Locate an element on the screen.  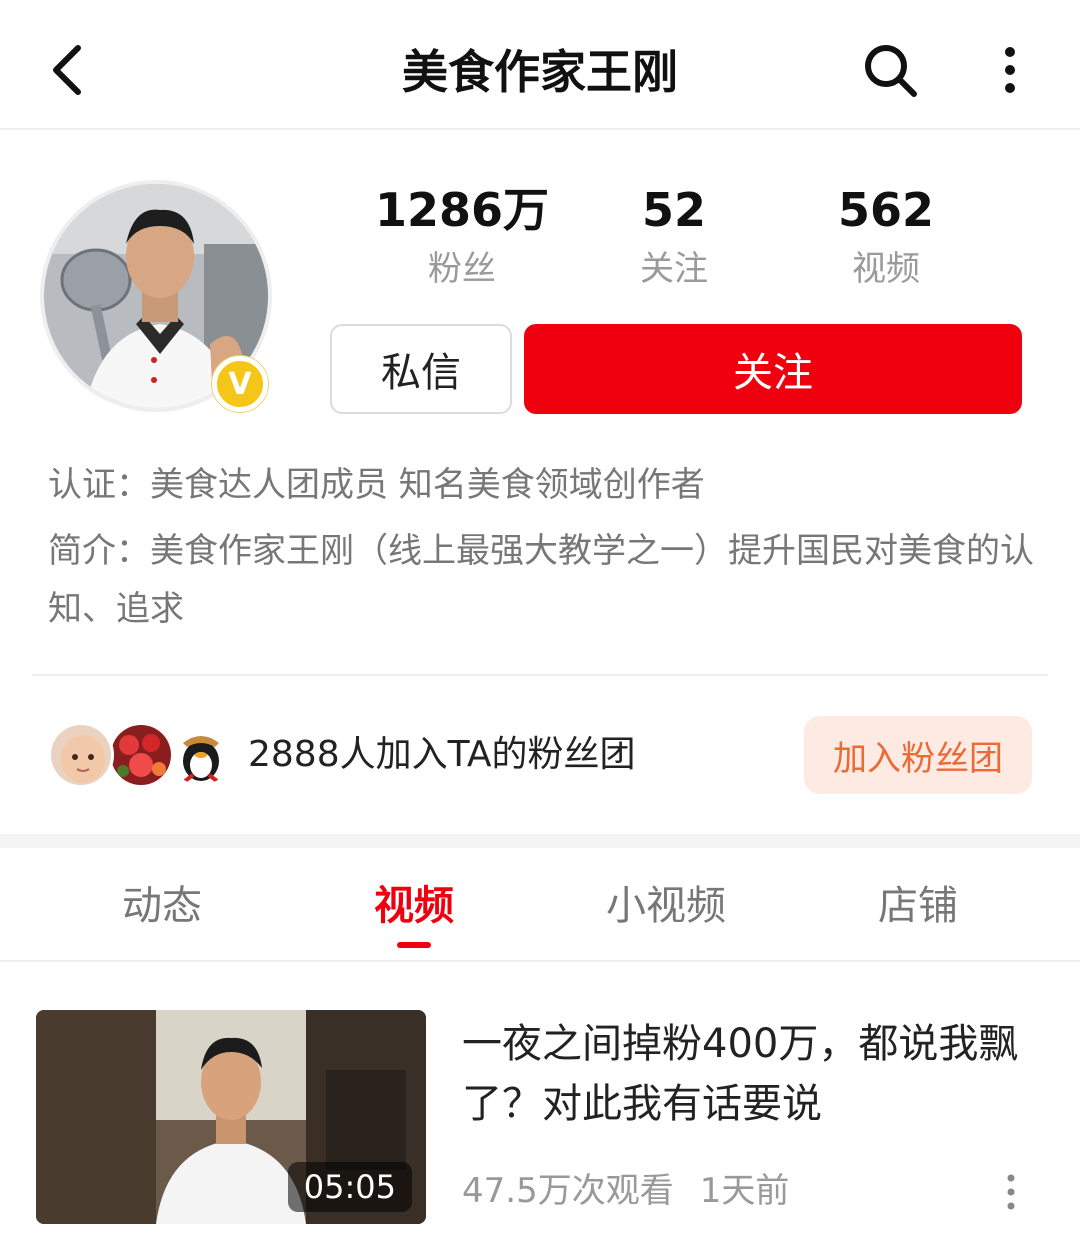
video-meta: 47.5万次观看 1天前 is located at coordinates (625, 1191).